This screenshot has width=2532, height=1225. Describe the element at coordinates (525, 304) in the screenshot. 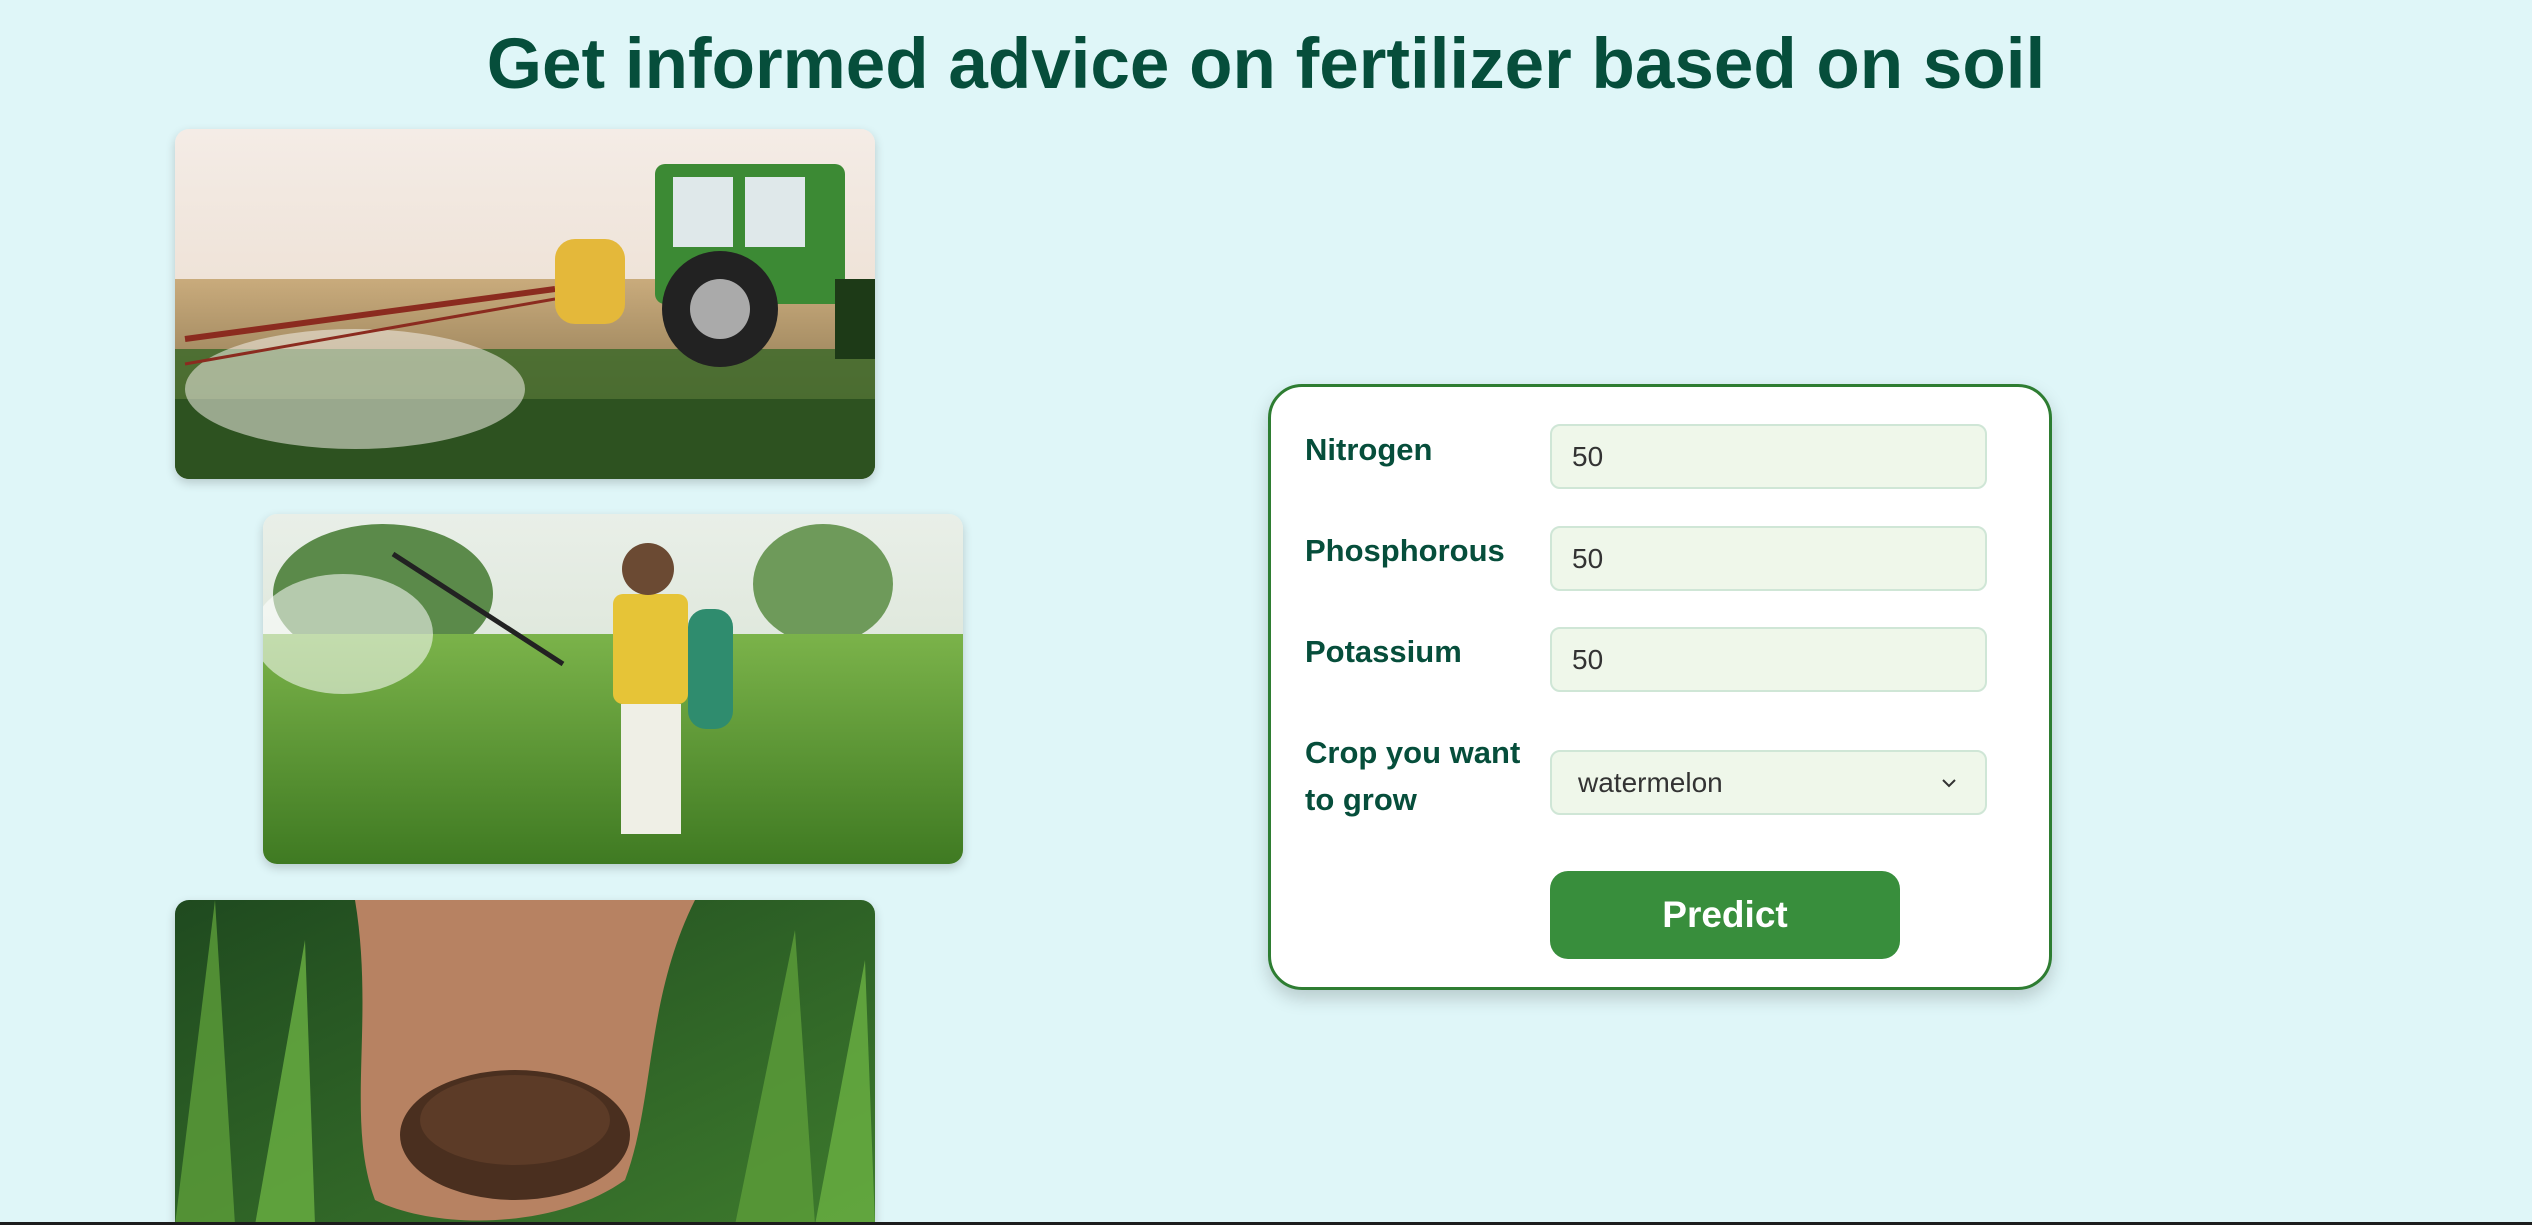

I see `tractor-spraying-field-image` at that location.